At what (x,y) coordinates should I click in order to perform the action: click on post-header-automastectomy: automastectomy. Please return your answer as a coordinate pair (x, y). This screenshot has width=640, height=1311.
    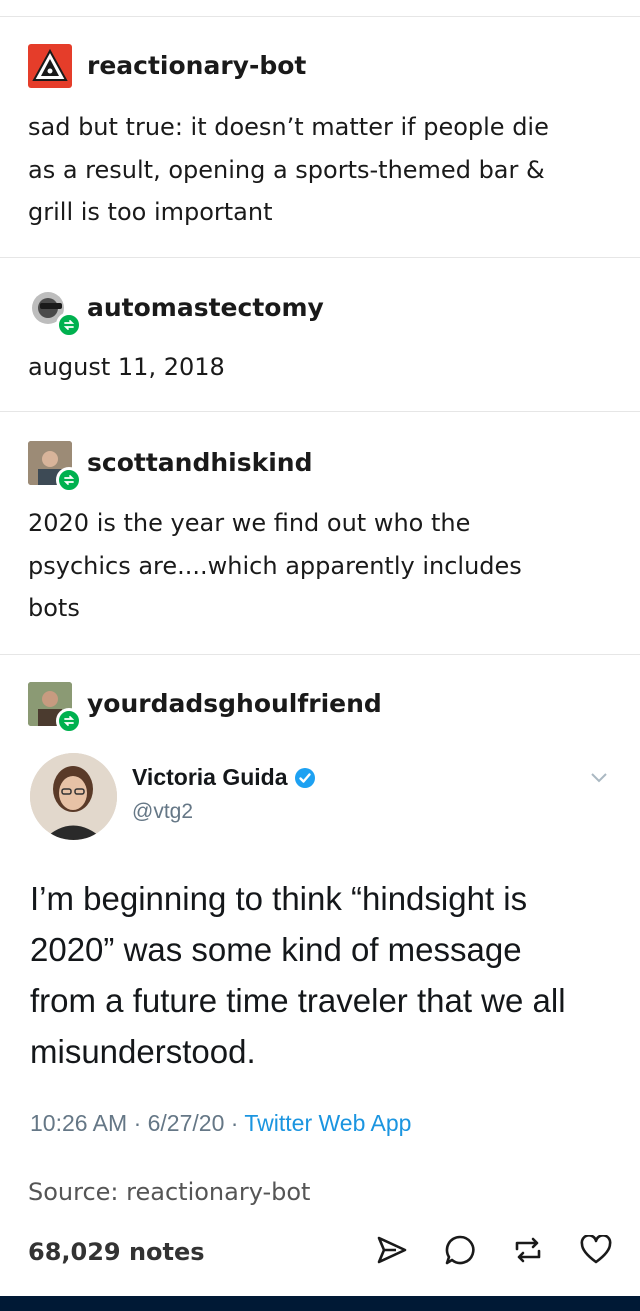
    Looking at the image, I should click on (176, 312).